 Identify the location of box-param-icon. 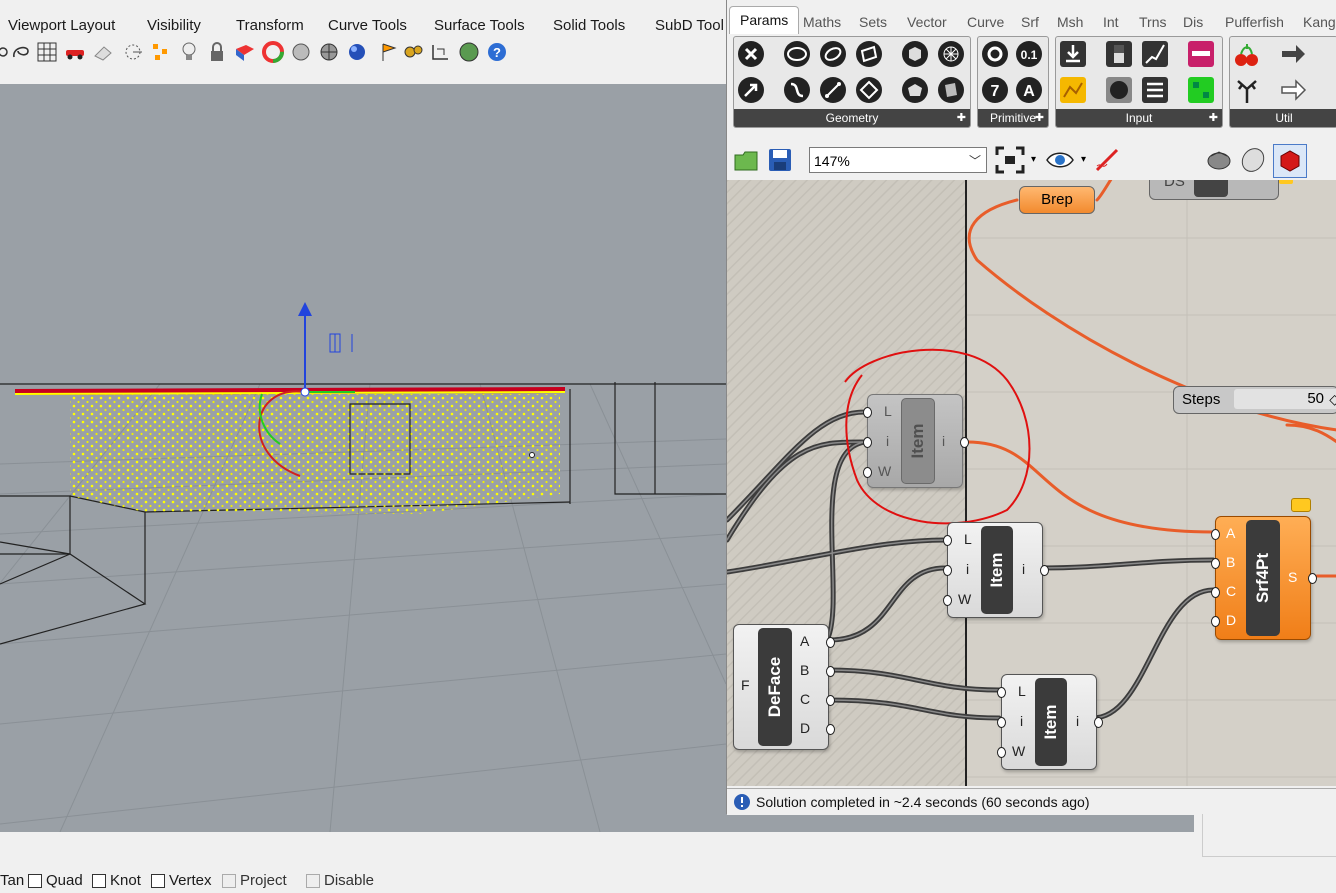
(915, 54).